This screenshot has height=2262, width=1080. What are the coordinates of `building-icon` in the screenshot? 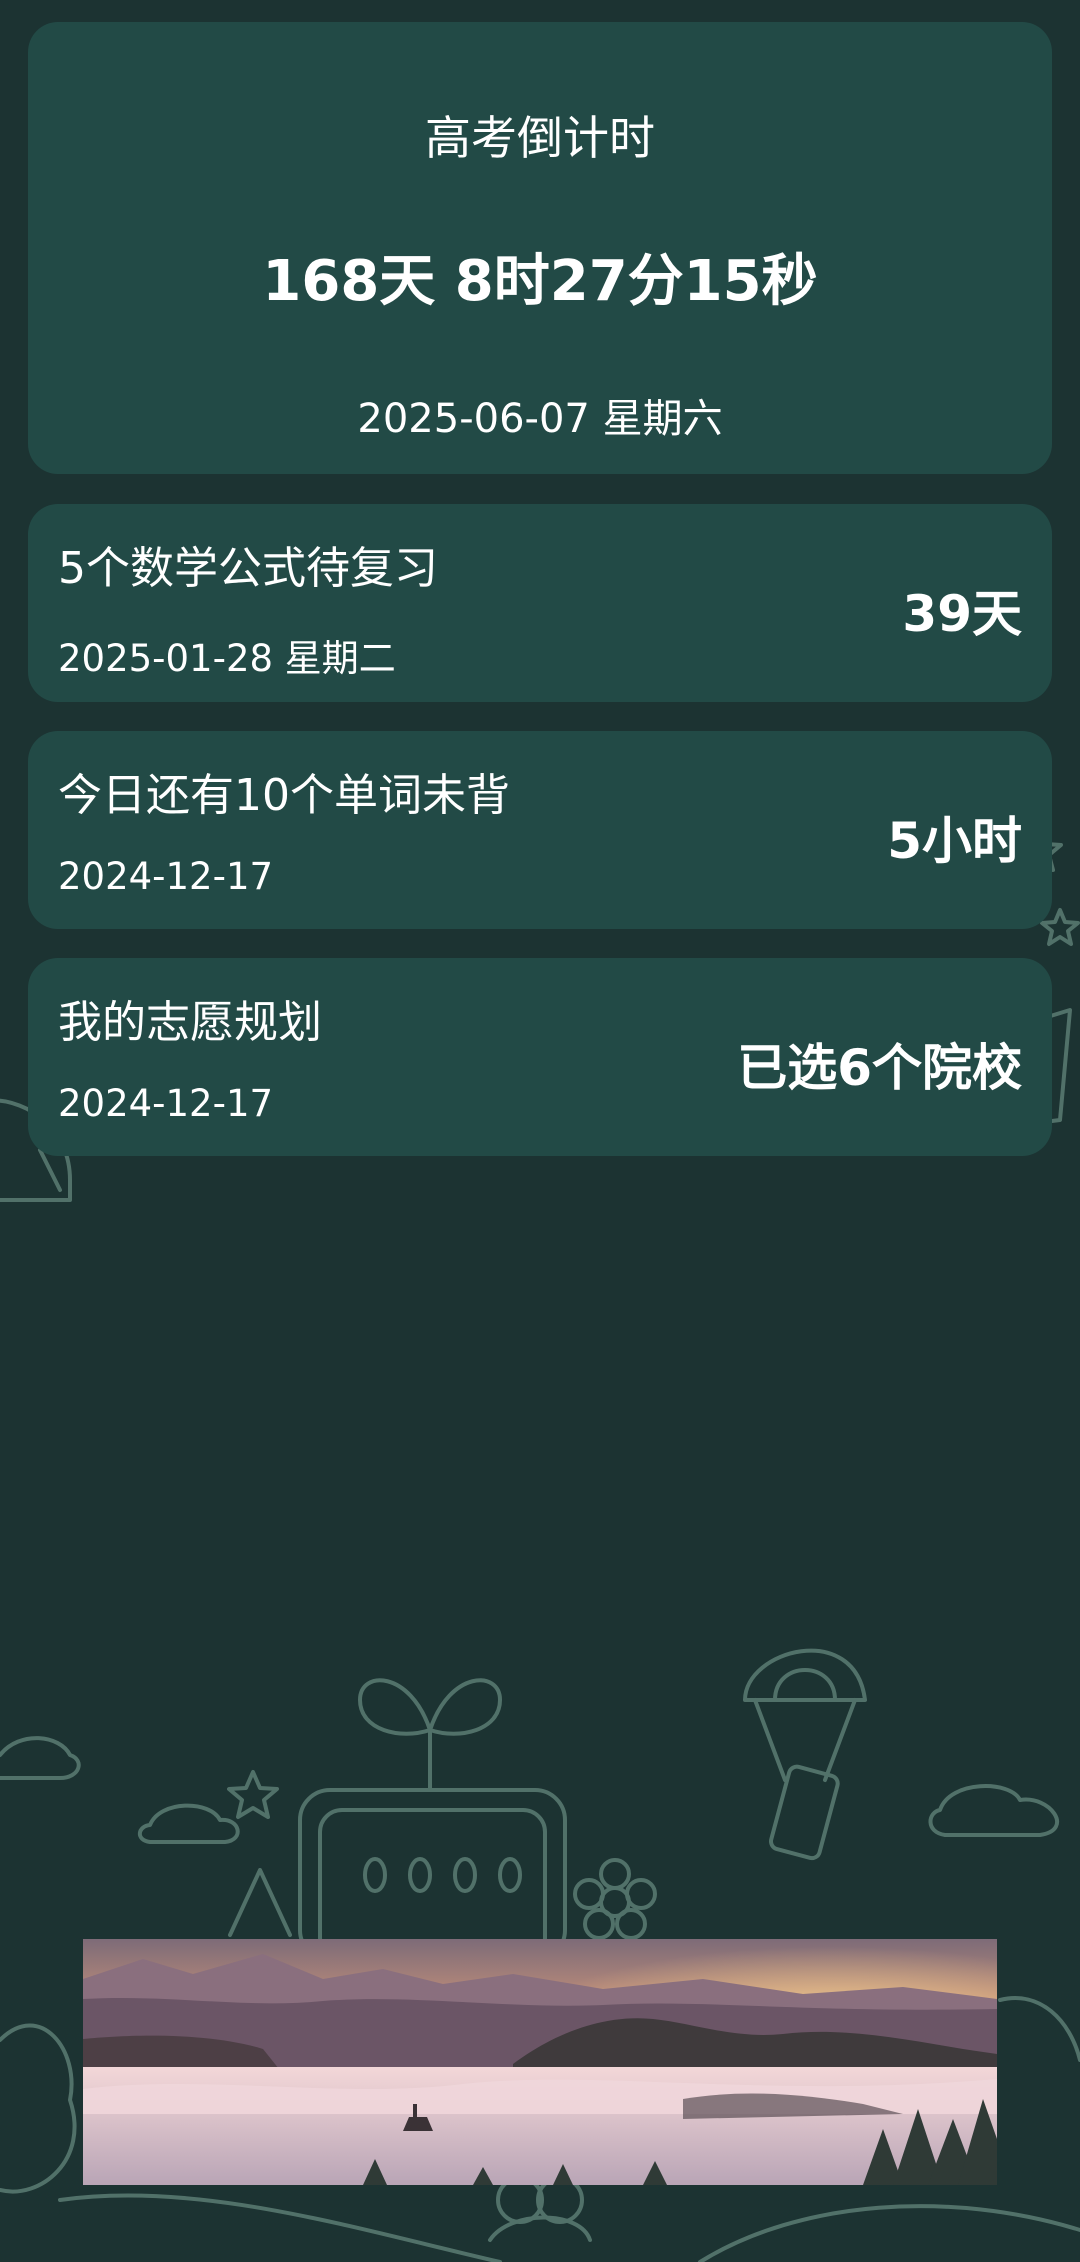 It's located at (432, 1875).